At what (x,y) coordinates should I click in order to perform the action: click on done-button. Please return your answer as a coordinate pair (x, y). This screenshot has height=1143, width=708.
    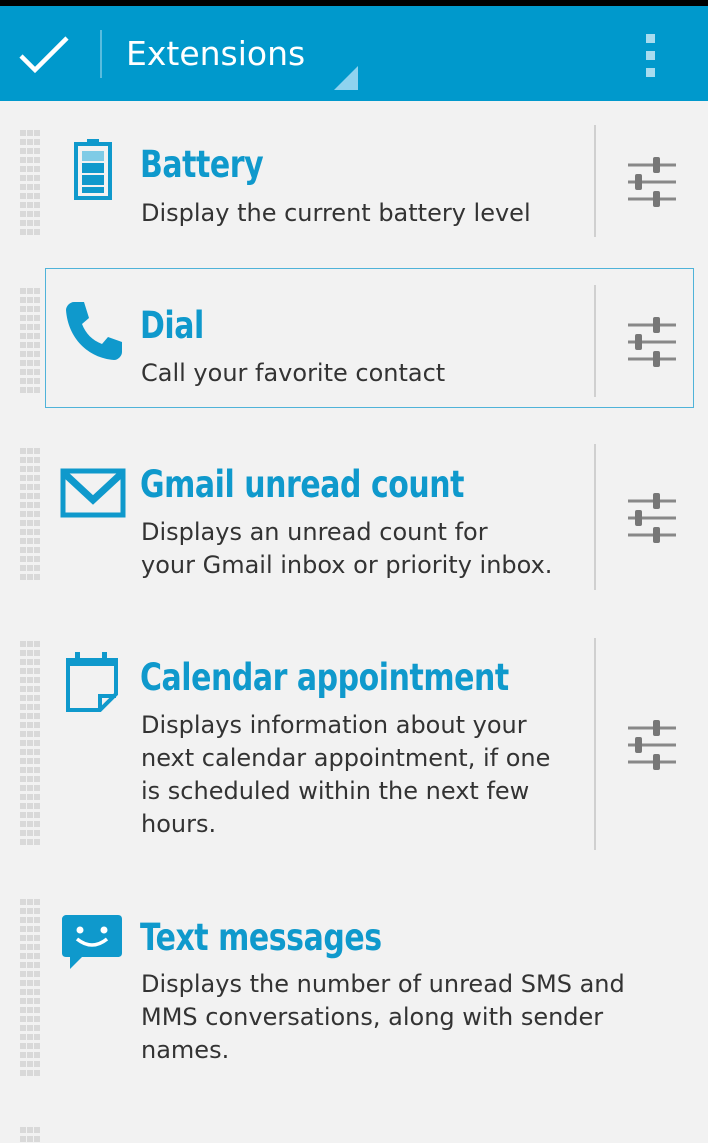
    Looking at the image, I should click on (50, 53).